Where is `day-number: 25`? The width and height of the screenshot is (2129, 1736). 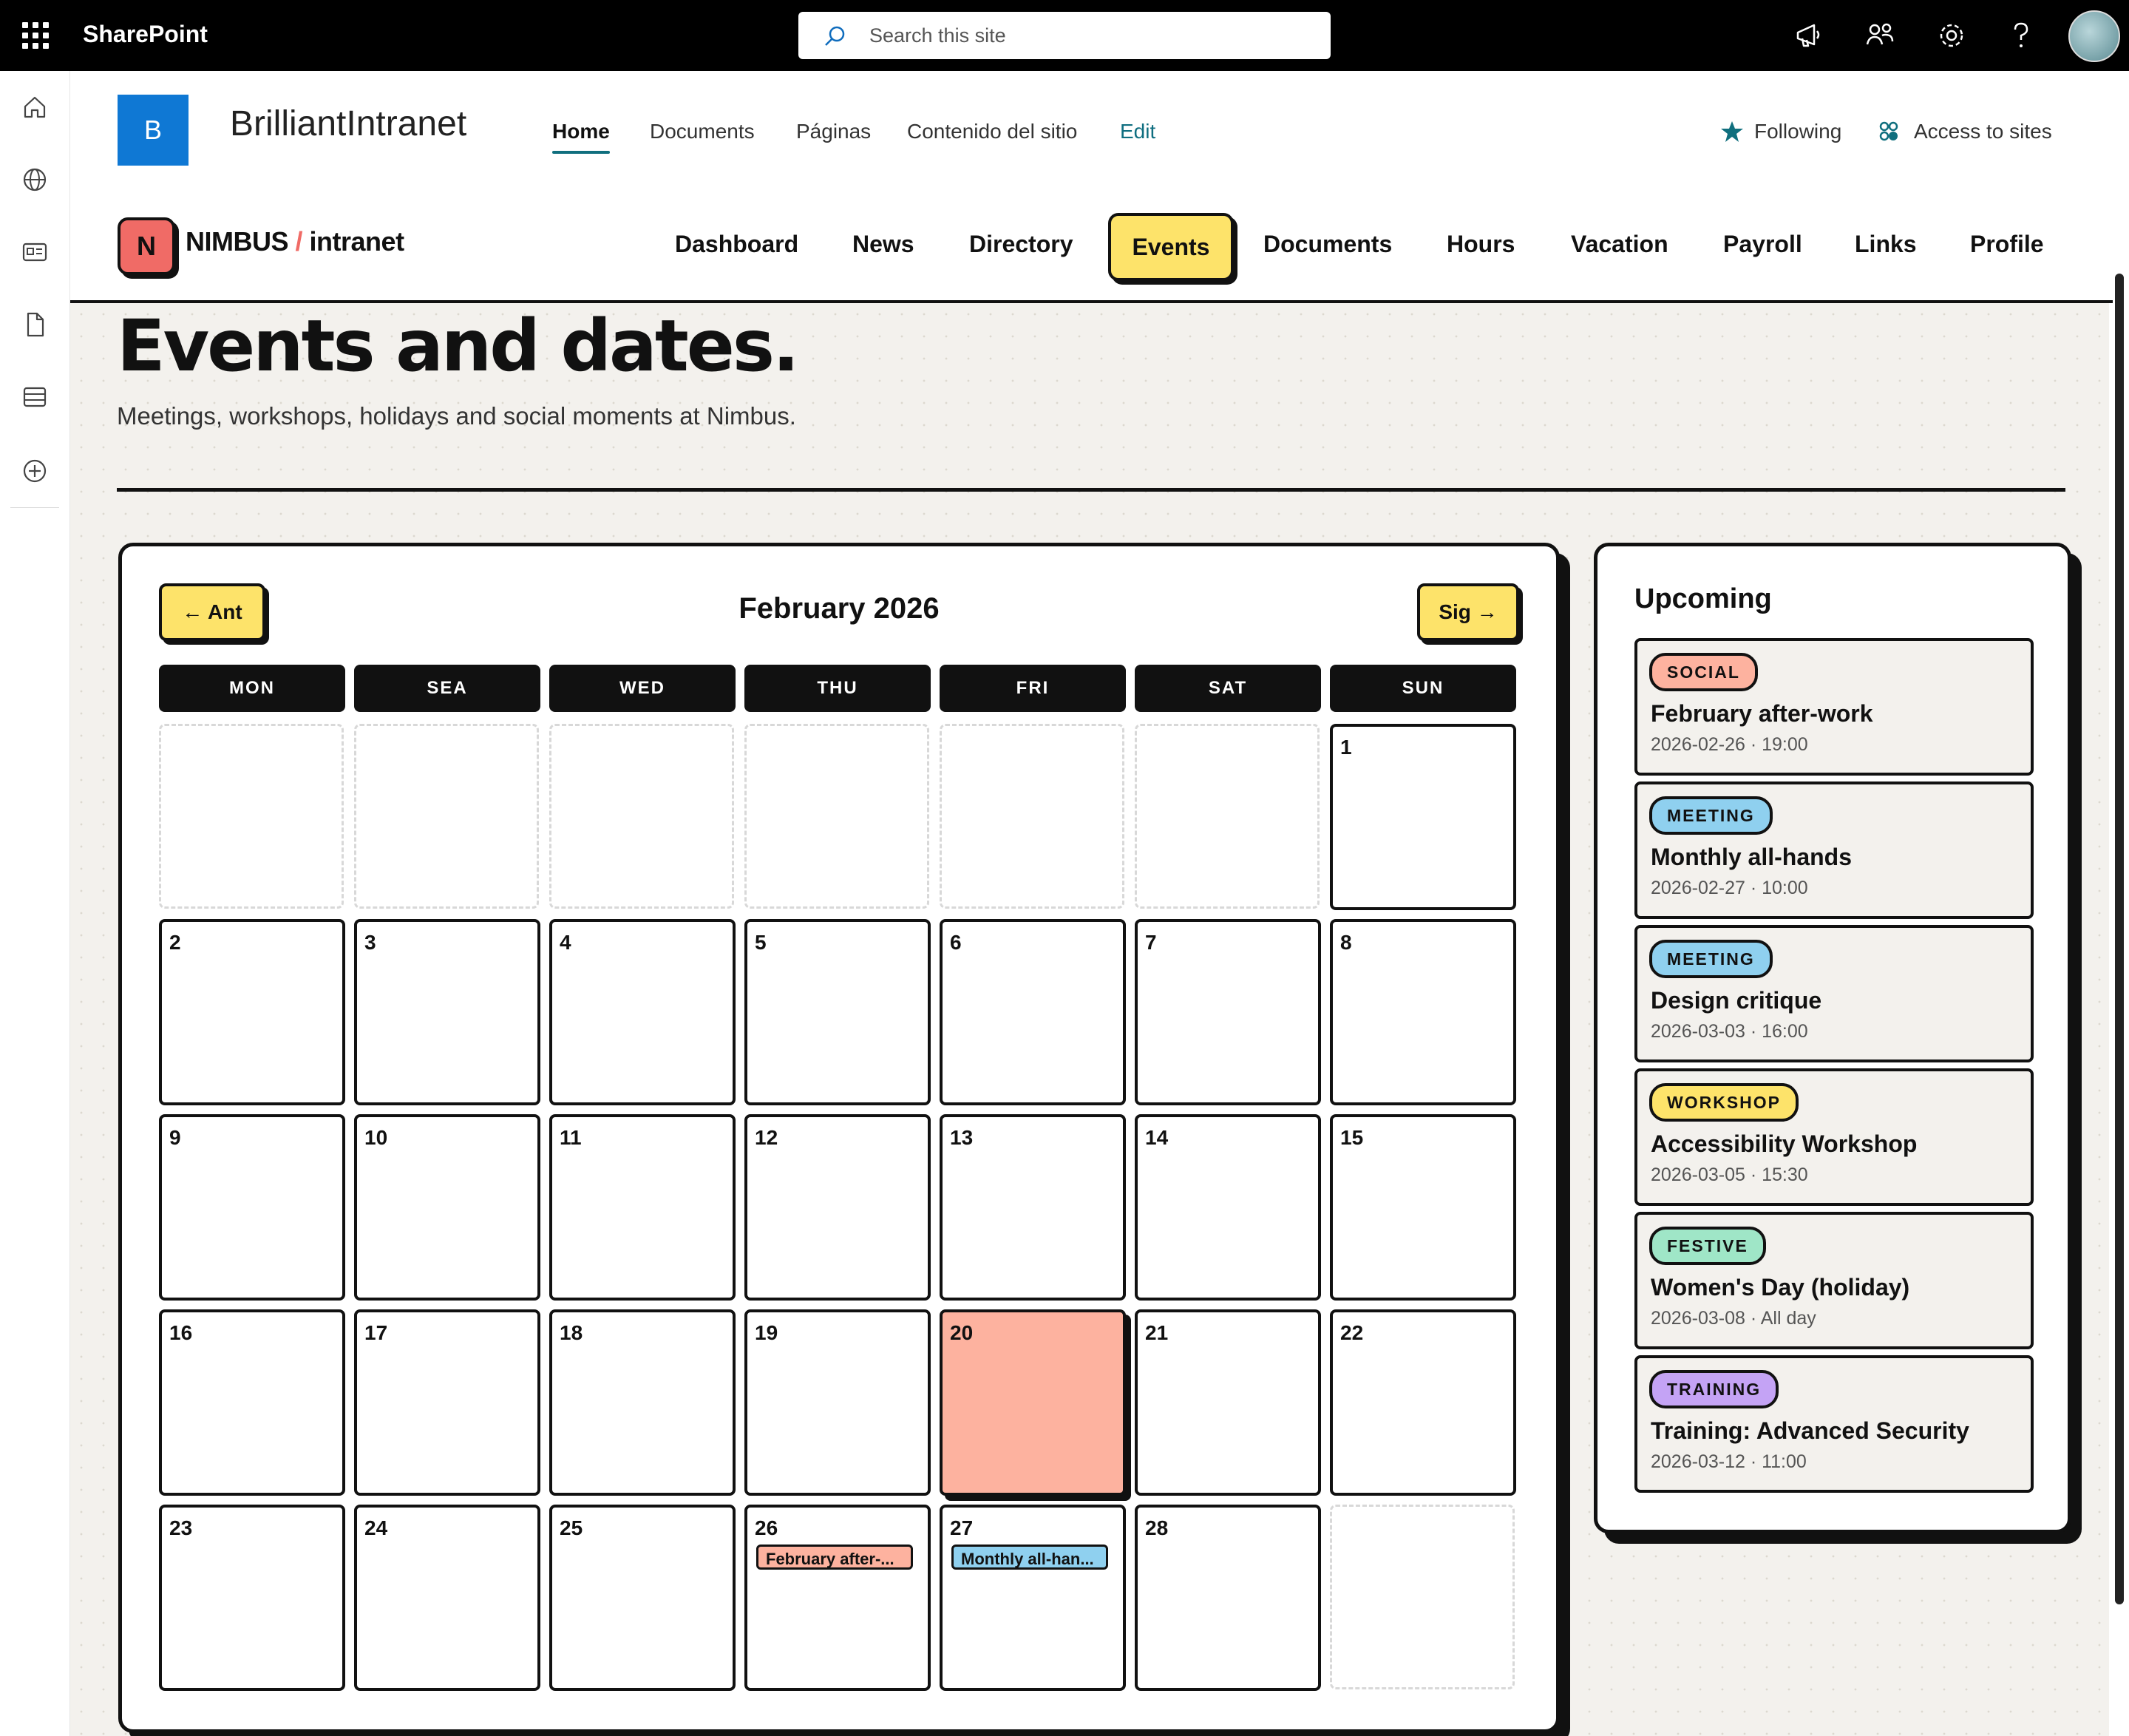 day-number: 25 is located at coordinates (571, 1527).